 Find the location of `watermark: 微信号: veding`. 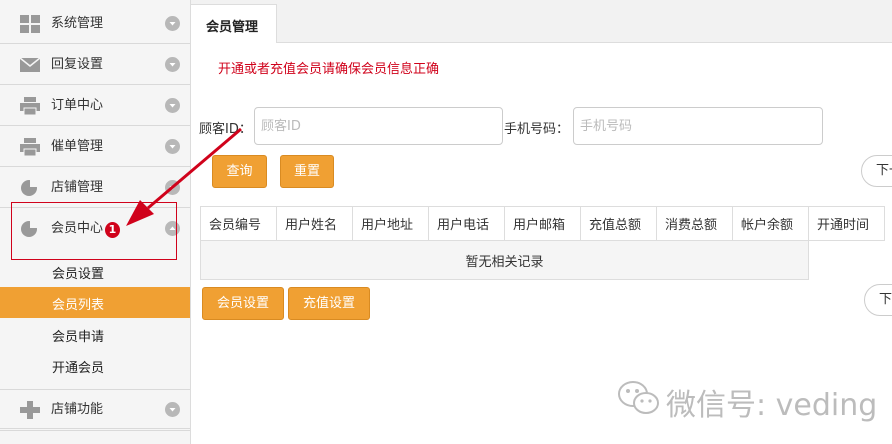

watermark: 微信号: veding is located at coordinates (746, 400).